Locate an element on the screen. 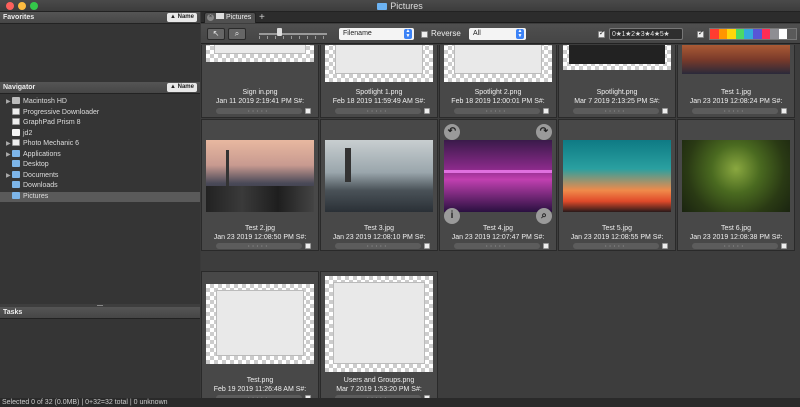 Image resolution: width=800 pixels, height=407 pixels. color-filter-checkbox is located at coordinates (700, 33).